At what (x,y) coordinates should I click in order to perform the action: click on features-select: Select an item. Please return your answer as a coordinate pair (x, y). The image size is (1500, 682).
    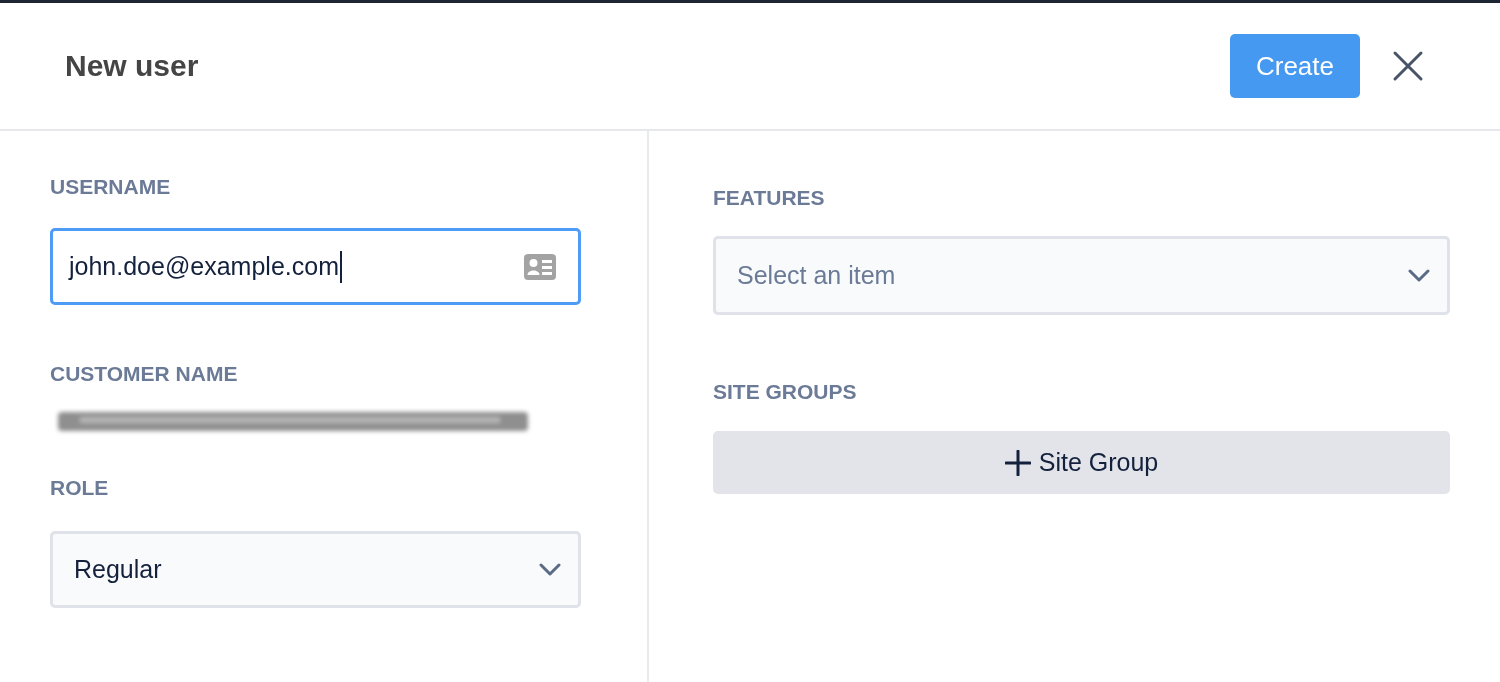
    Looking at the image, I should click on (1081, 275).